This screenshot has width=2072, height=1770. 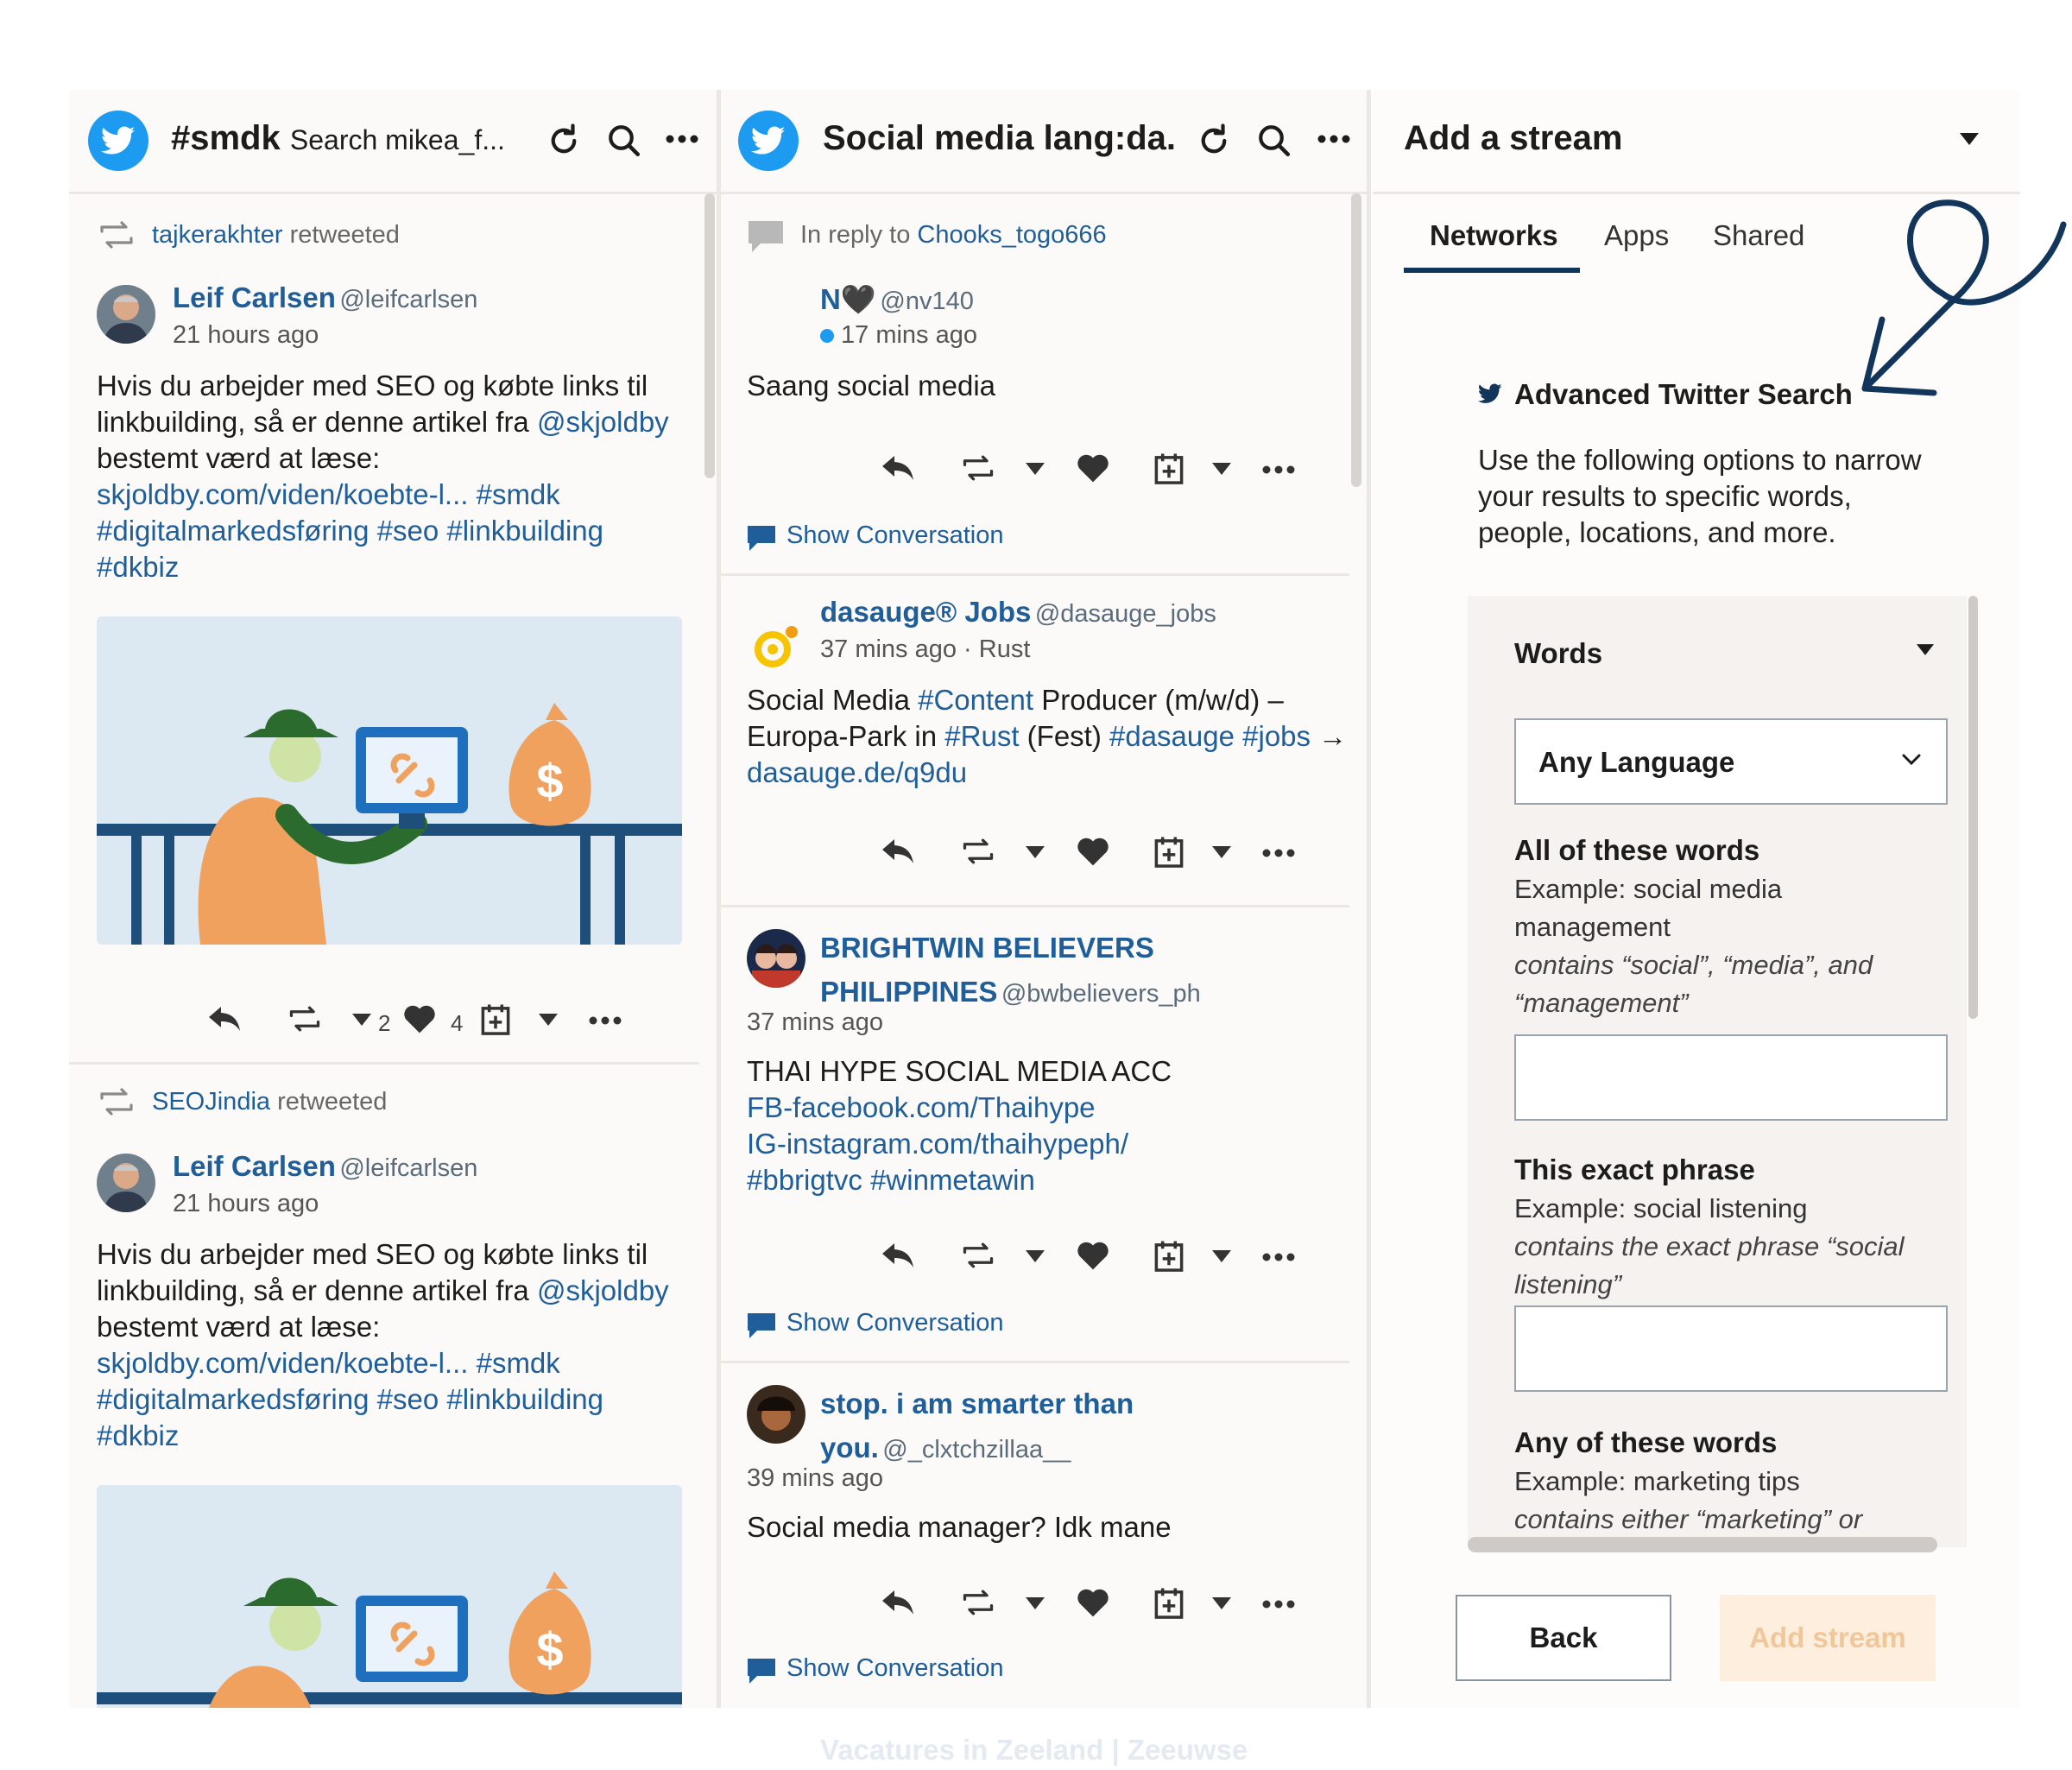 I want to click on author-handle: @dasauge_jobs, so click(x=1125, y=614).